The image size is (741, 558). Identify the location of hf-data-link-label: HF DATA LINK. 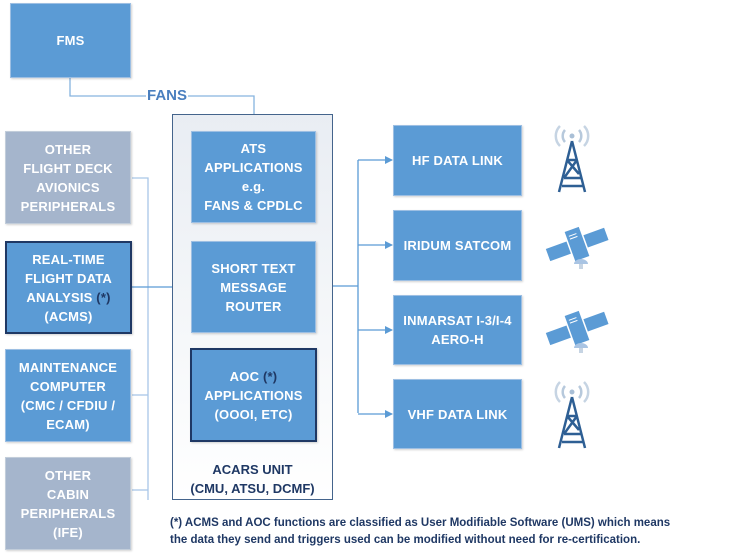
(457, 160).